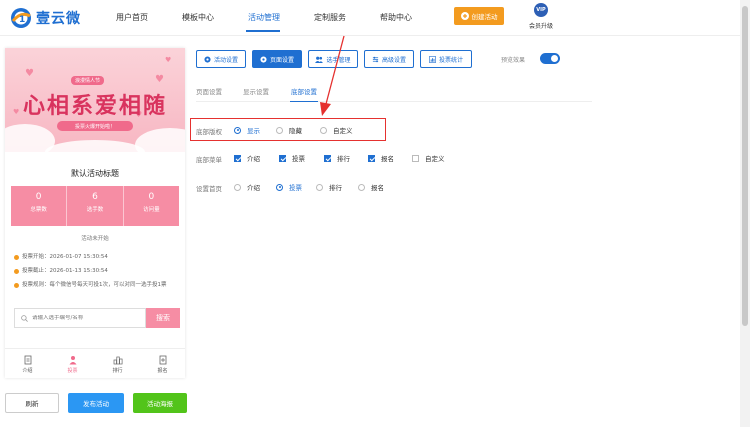 This screenshot has width=750, height=427. I want to click on banner-subtitle: 浪漫情人节, so click(88, 80).